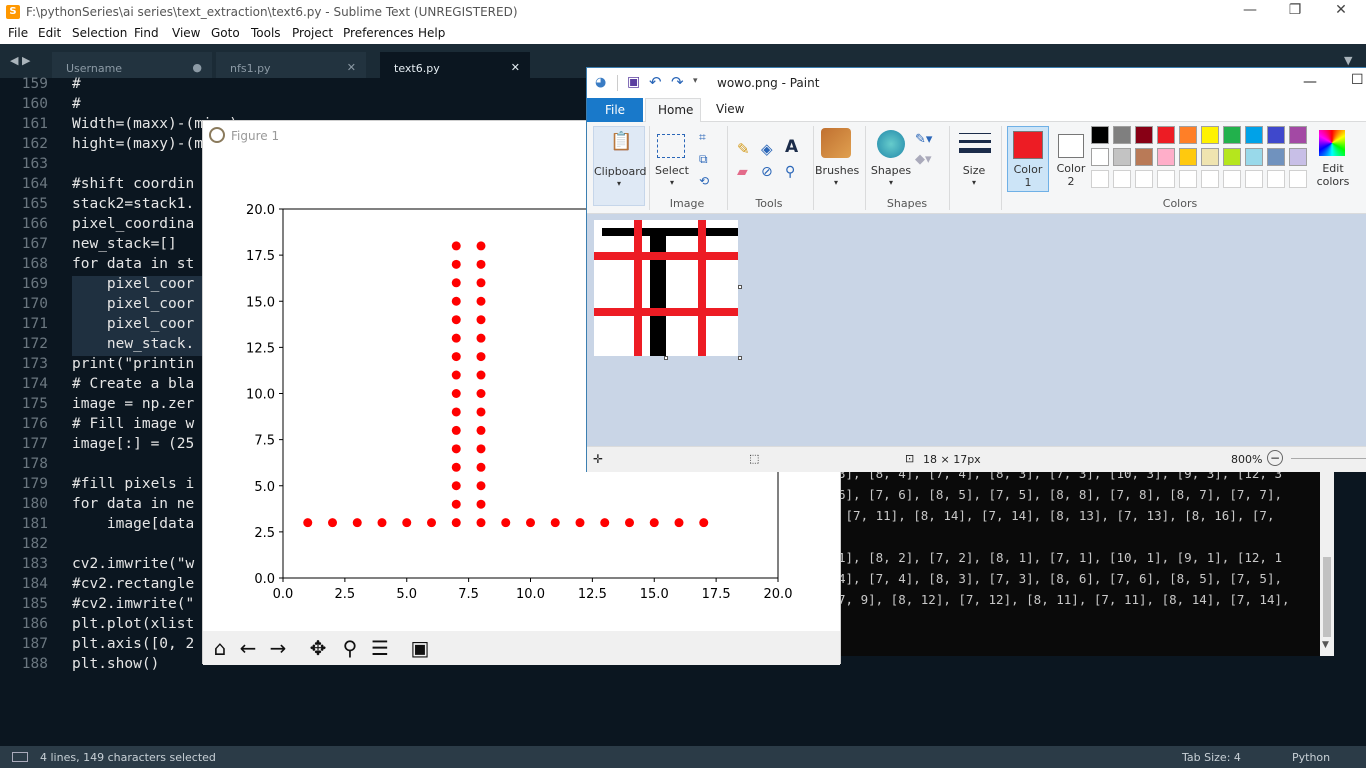 The width and height of the screenshot is (1366, 768). Describe the element at coordinates (1348, 60) in the screenshot. I see `tab-list-icon: ▼` at that location.